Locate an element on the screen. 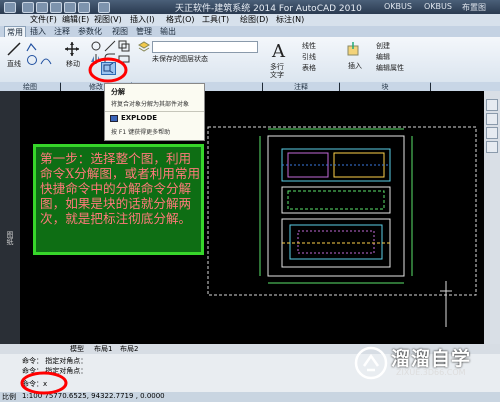 Image resolution: width=500 pixels, height=402 pixels. explode-highlight-ellipse is located at coordinates (108, 70).